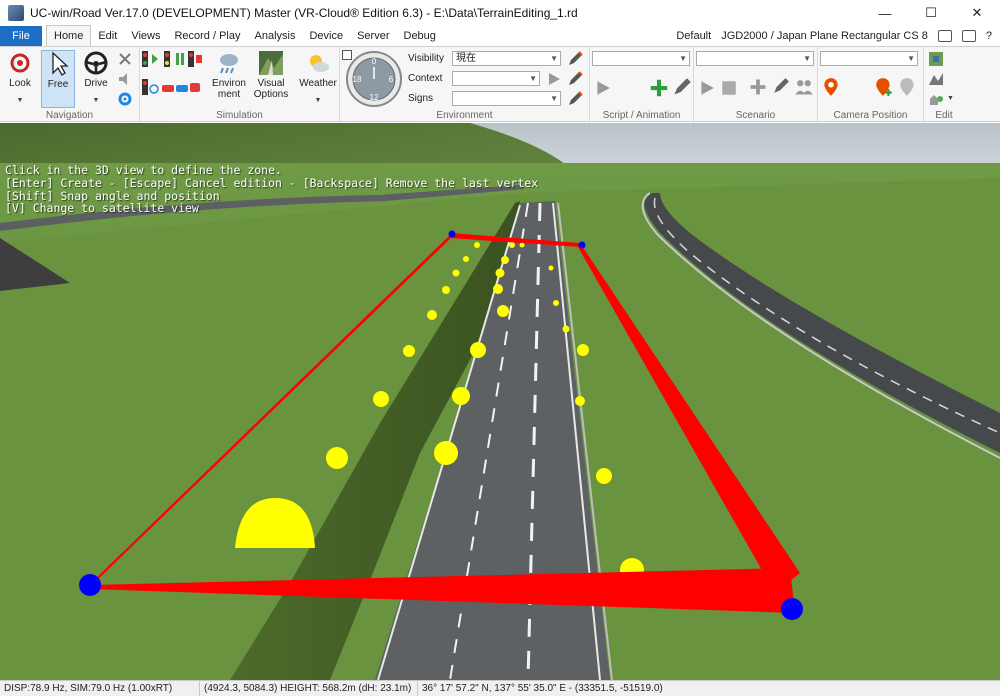  Describe the element at coordinates (373, 36) in the screenshot. I see `tab-server: Server` at that location.